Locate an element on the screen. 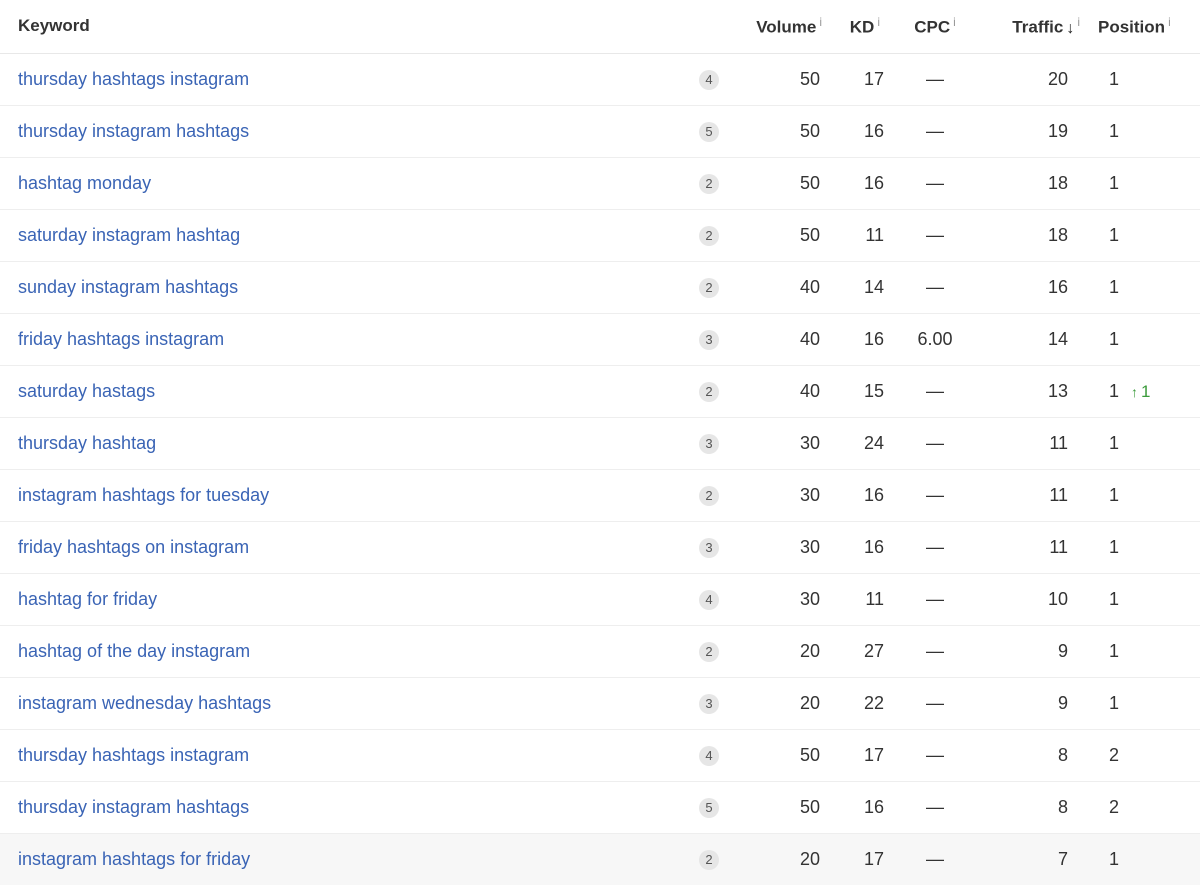  kd-cell: 17 is located at coordinates (873, 754).